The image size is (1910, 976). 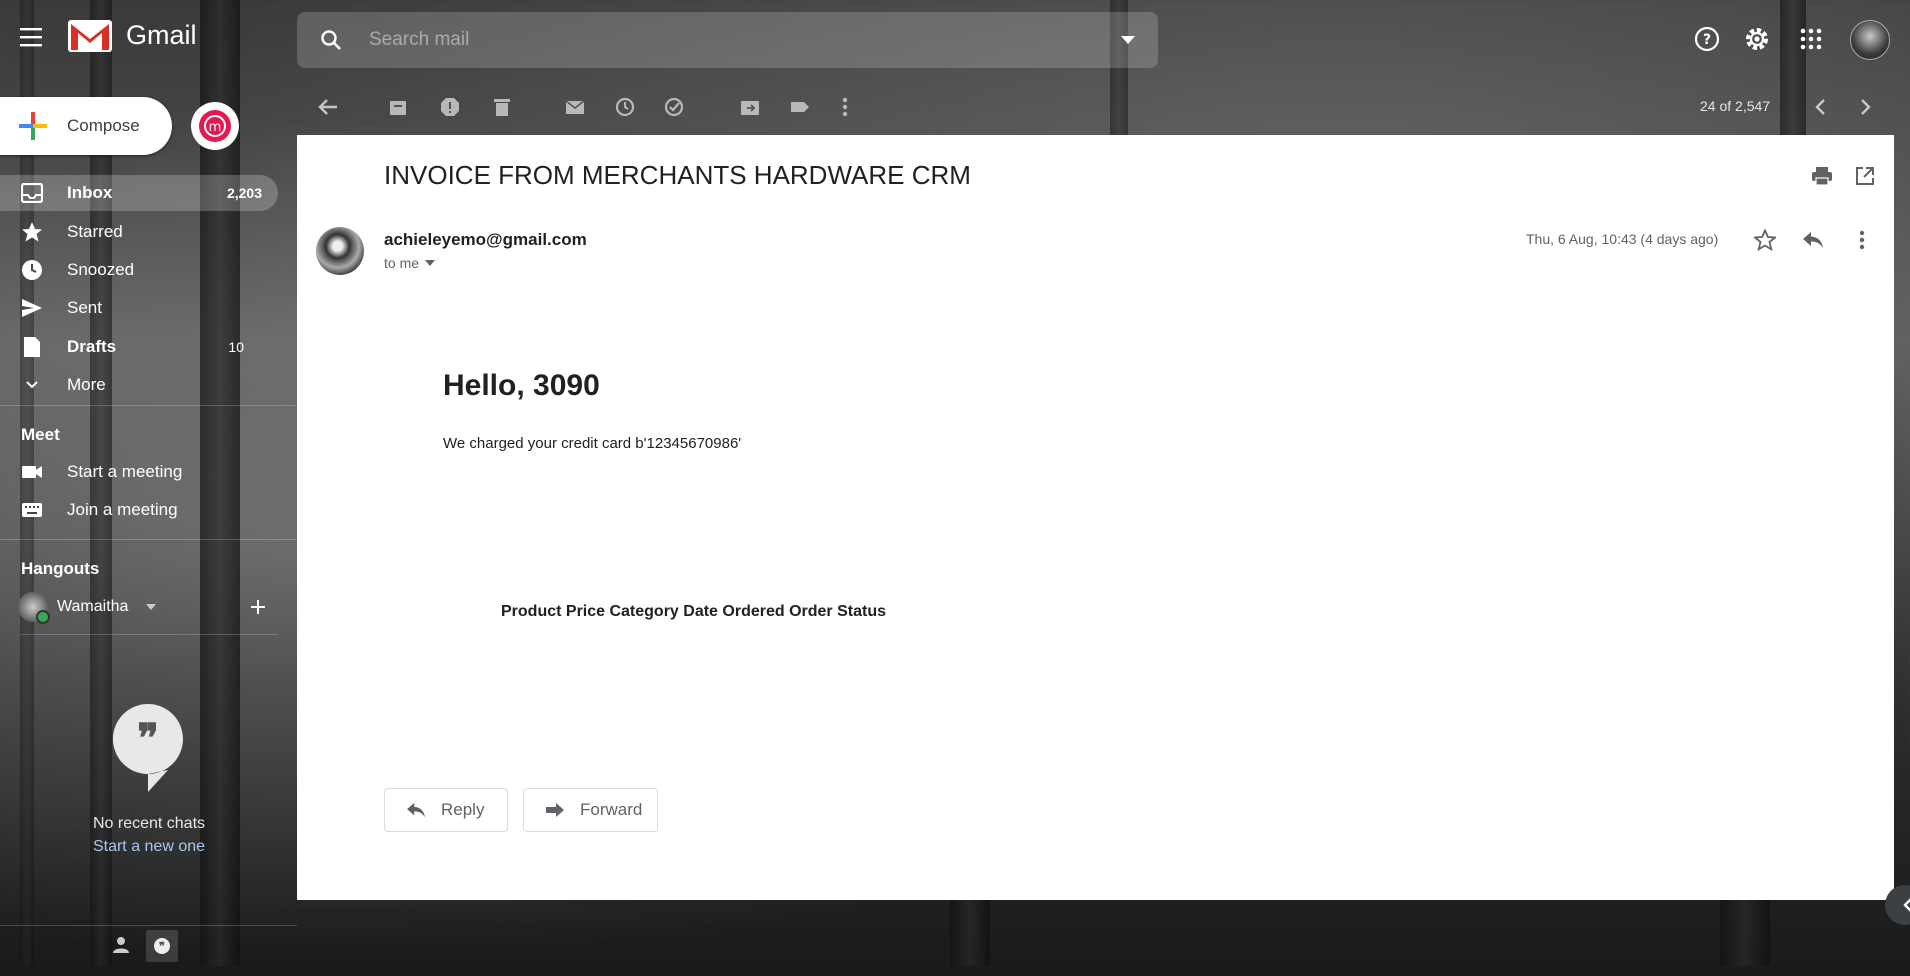 I want to click on top-bar: Gmail ?, so click(x=955, y=39).